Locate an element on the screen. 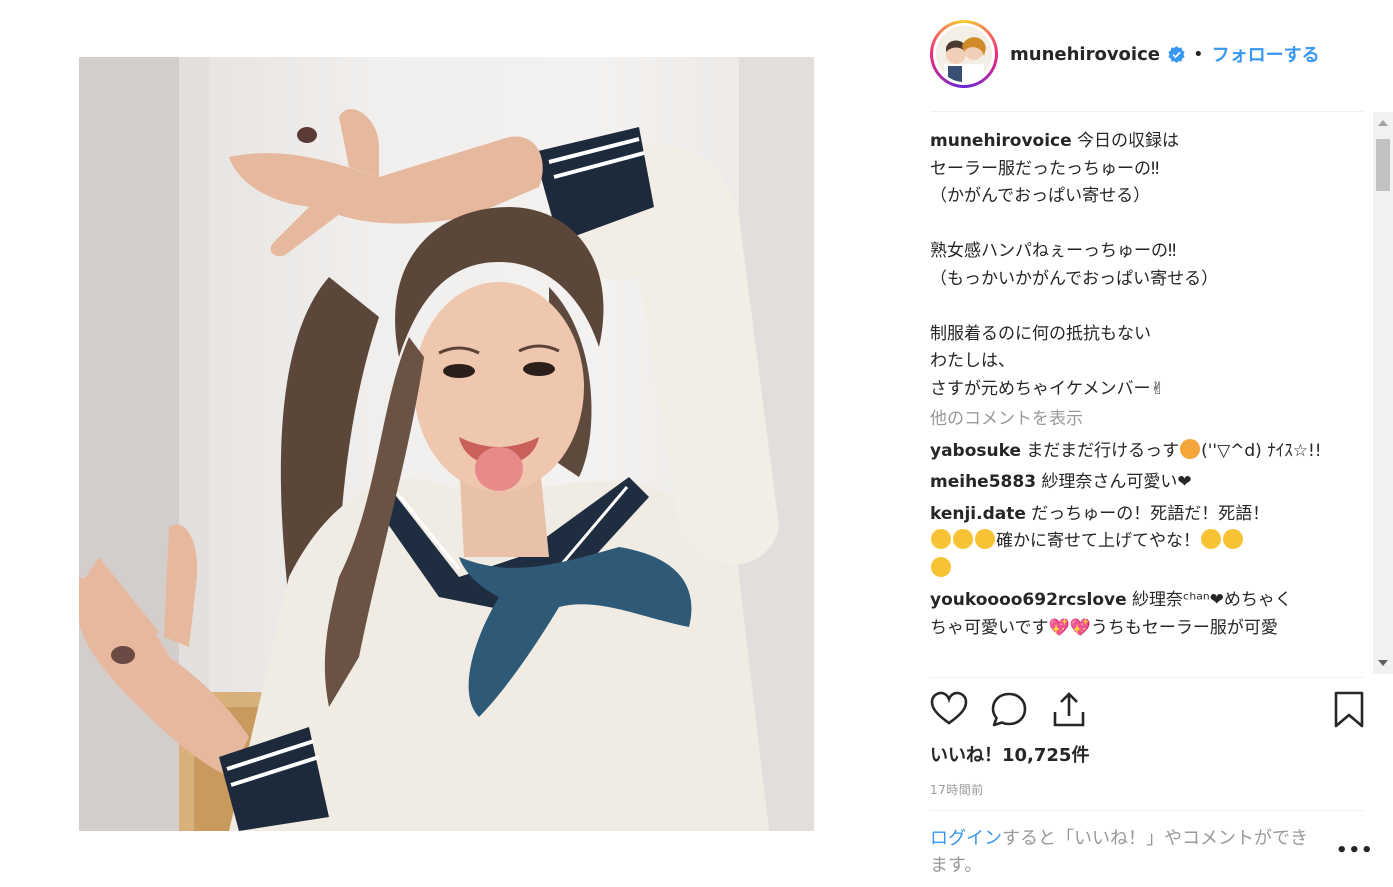 Image resolution: width=1393 pixels, height=887 pixels. post-header: munehirovoice • フォローする is located at coordinates (1125, 54).